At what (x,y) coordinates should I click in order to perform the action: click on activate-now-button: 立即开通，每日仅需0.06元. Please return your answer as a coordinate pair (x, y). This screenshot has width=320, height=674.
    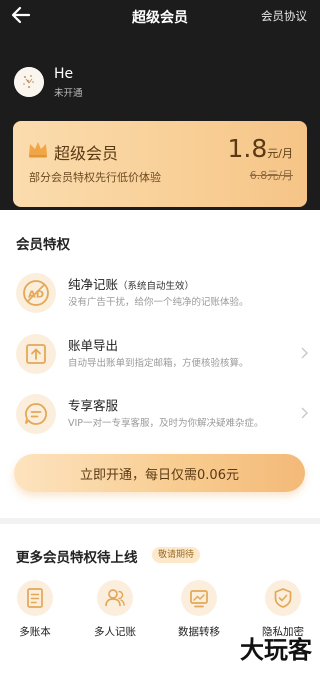
    Looking at the image, I should click on (159, 473).